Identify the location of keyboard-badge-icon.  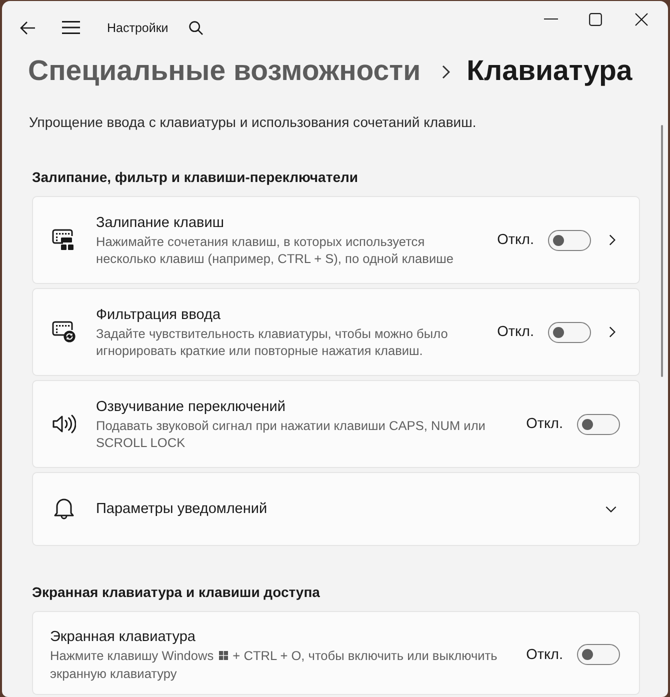
(64, 332).